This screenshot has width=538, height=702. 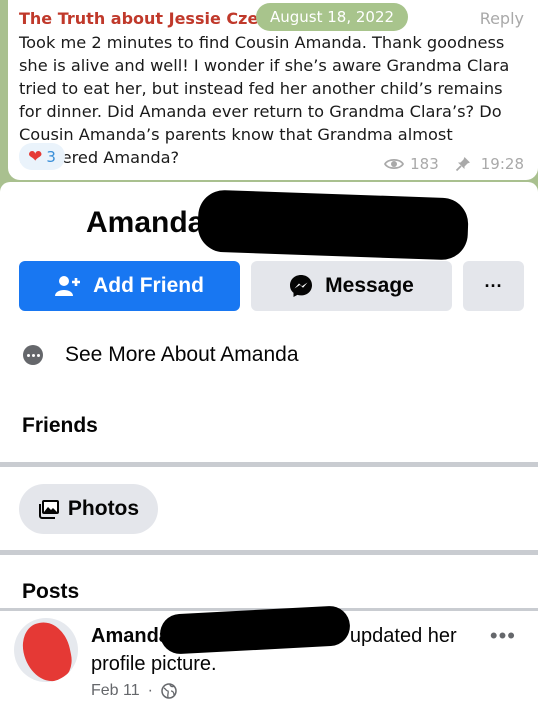 What do you see at coordinates (182, 354) in the screenshot?
I see `see-more-label: See More About Amanda` at bounding box center [182, 354].